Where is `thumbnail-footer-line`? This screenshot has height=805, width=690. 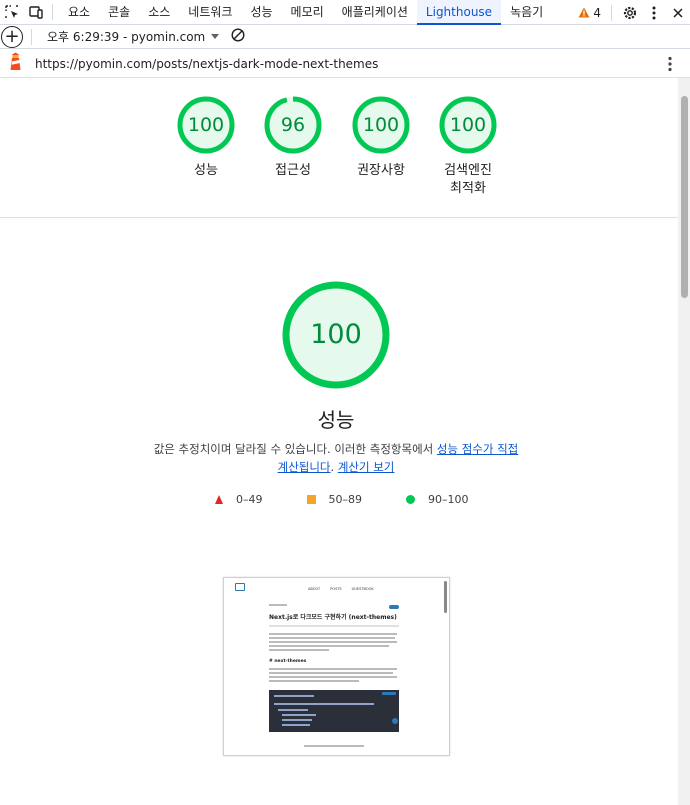
thumbnail-footer-line is located at coordinates (334, 746).